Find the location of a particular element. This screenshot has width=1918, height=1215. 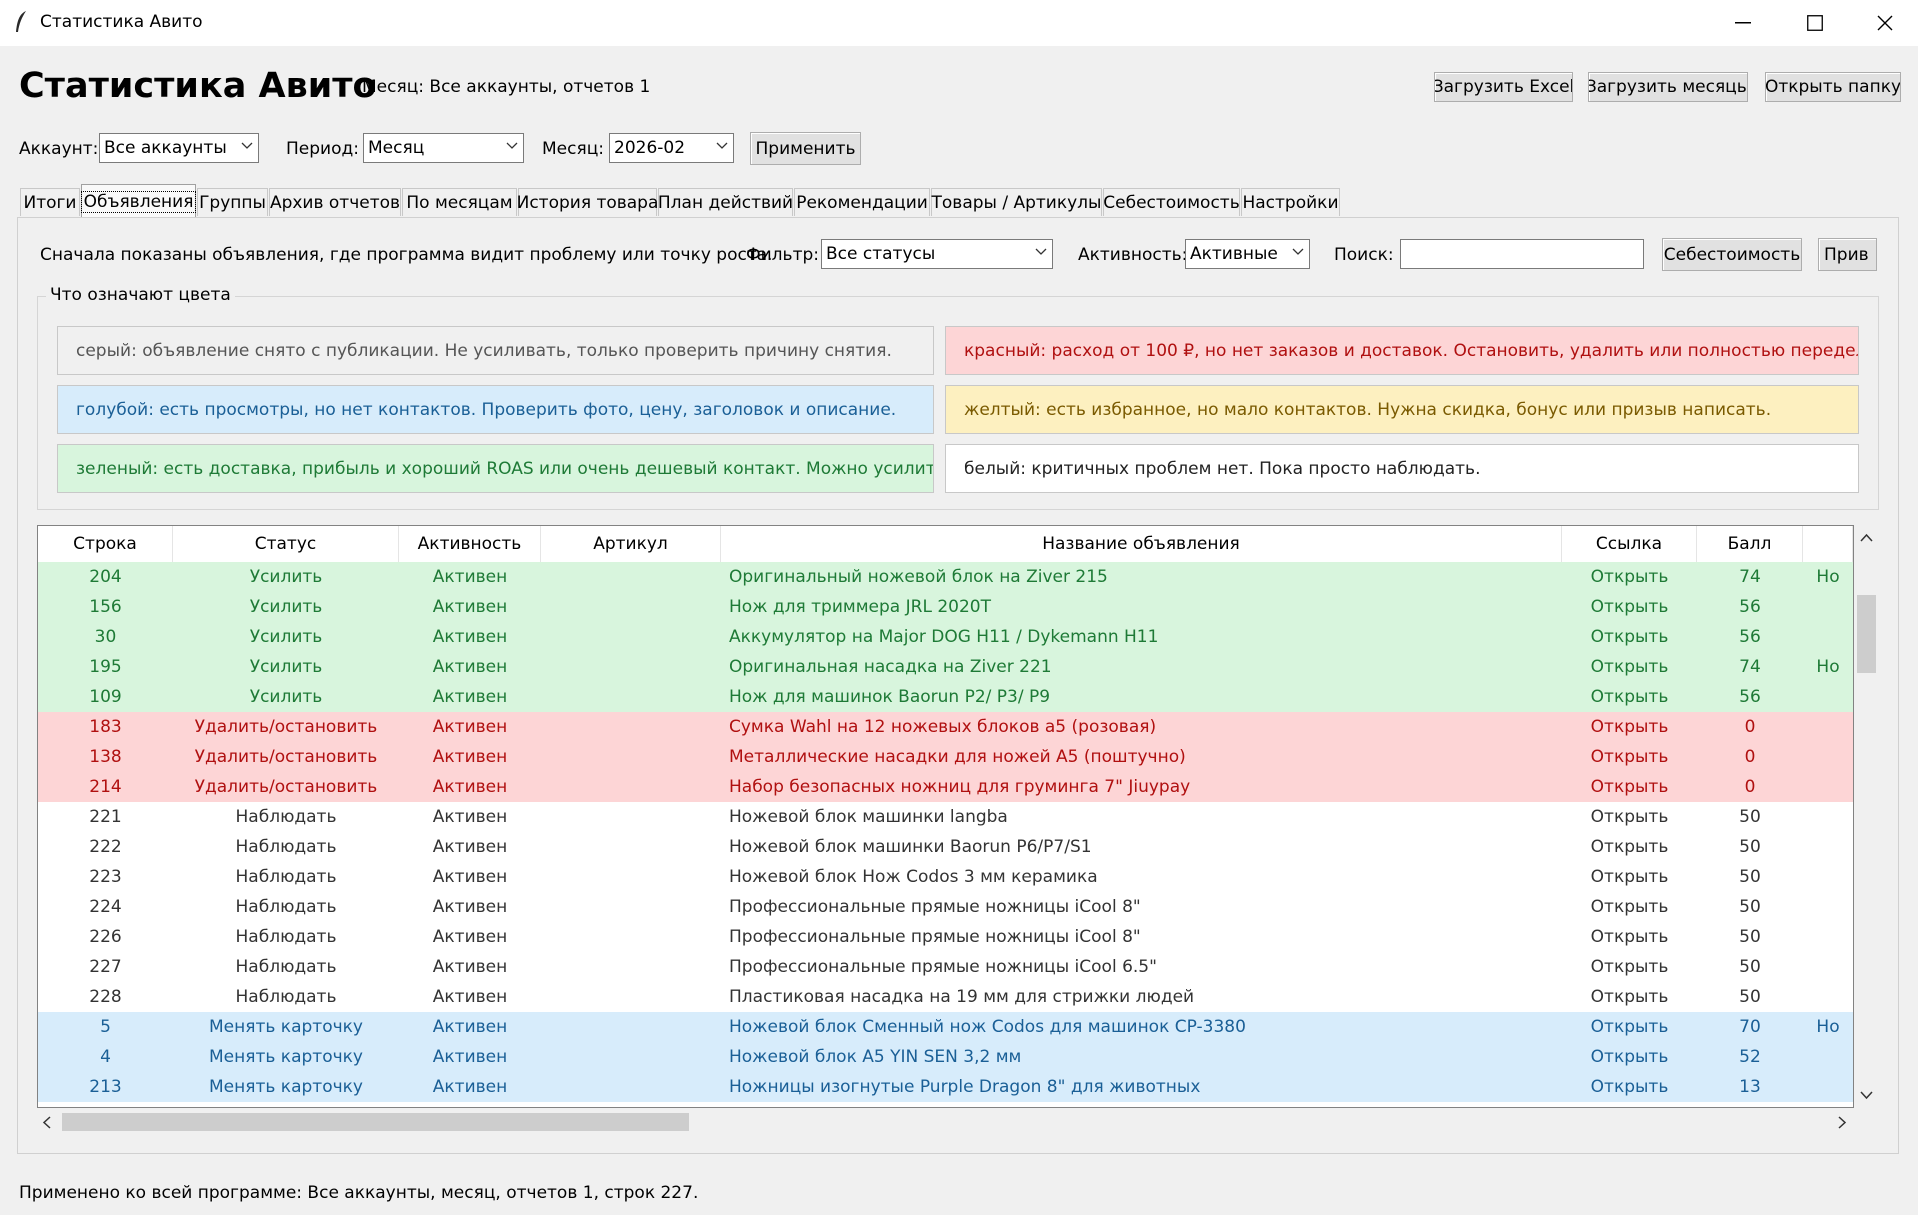

search-input is located at coordinates (1522, 254).